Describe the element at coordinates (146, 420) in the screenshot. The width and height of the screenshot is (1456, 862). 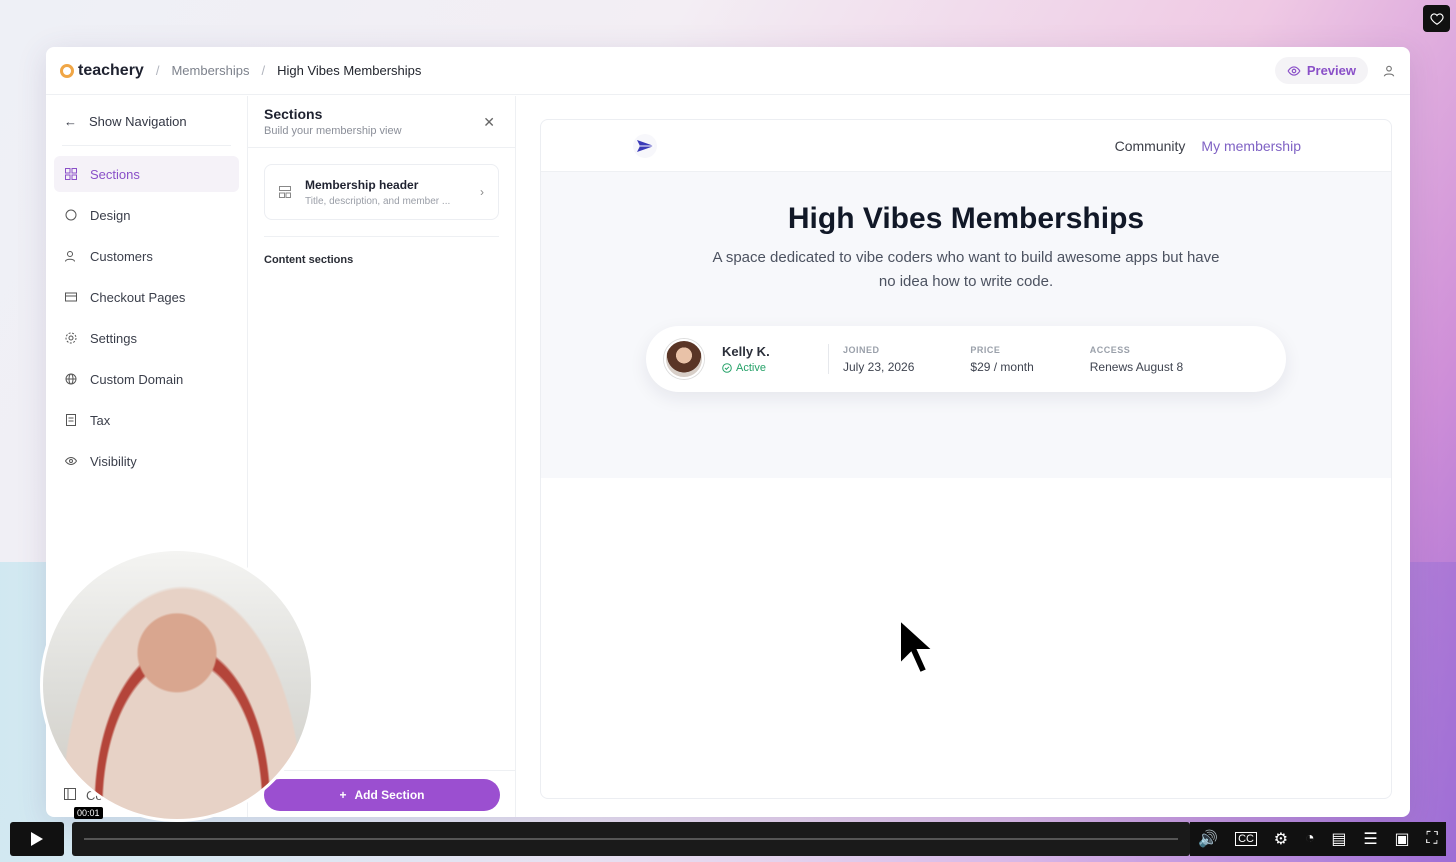
I see `sidebar-item-tax: Tax` at that location.